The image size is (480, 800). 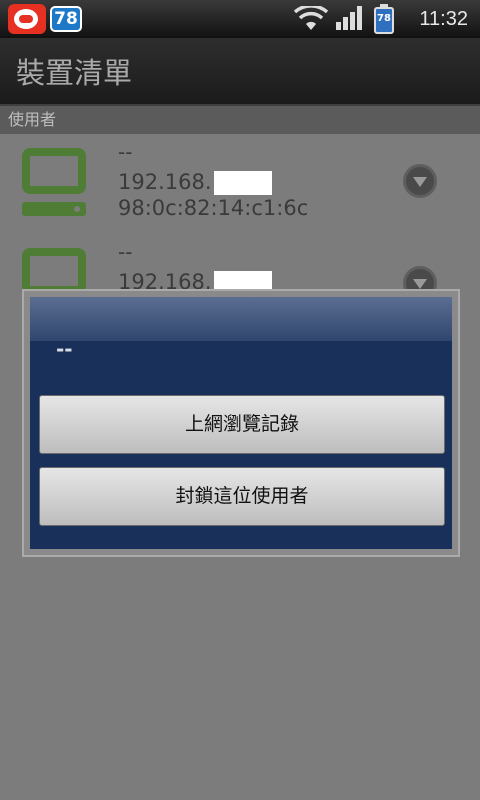 I want to click on title-bar: 裝置清單, so click(x=240, y=72).